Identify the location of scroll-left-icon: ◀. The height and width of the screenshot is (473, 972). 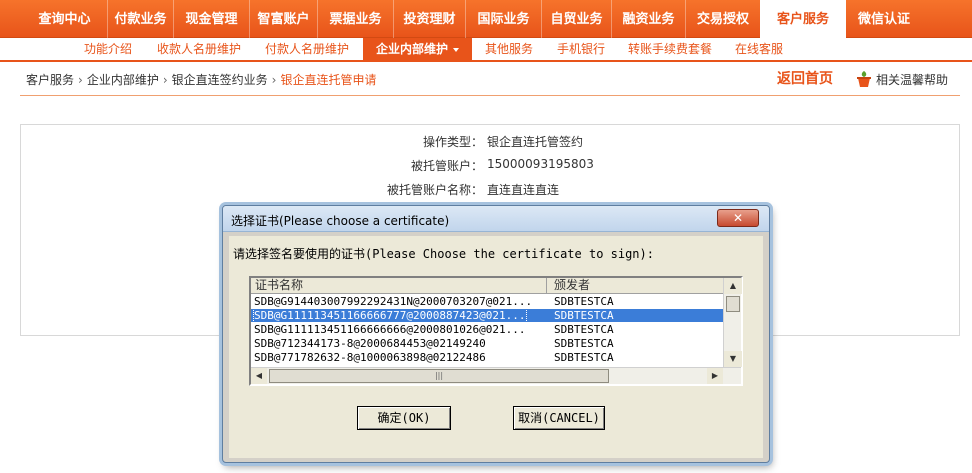
(259, 376).